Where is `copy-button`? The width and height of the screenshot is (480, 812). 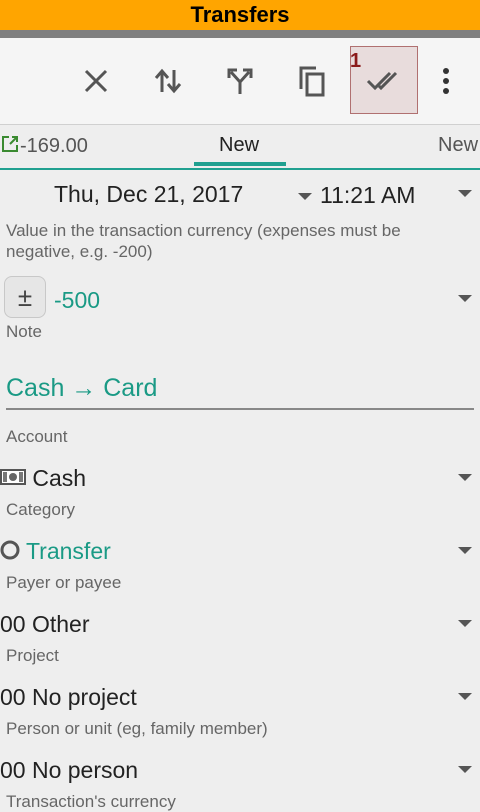 copy-button is located at coordinates (312, 81).